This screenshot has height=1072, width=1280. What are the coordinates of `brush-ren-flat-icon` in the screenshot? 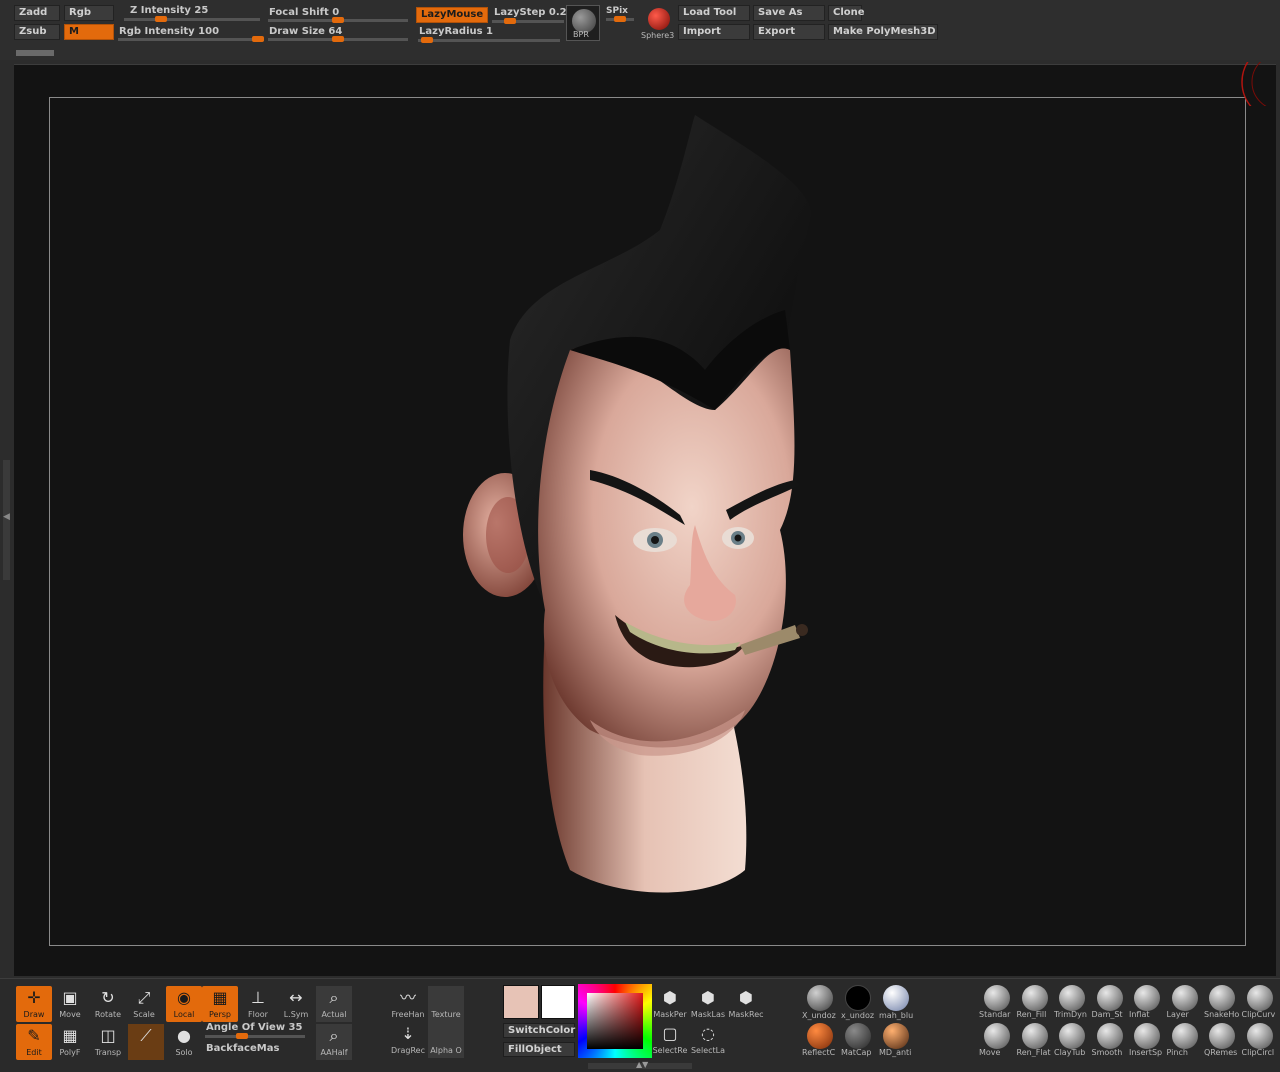 It's located at (1034, 1036).